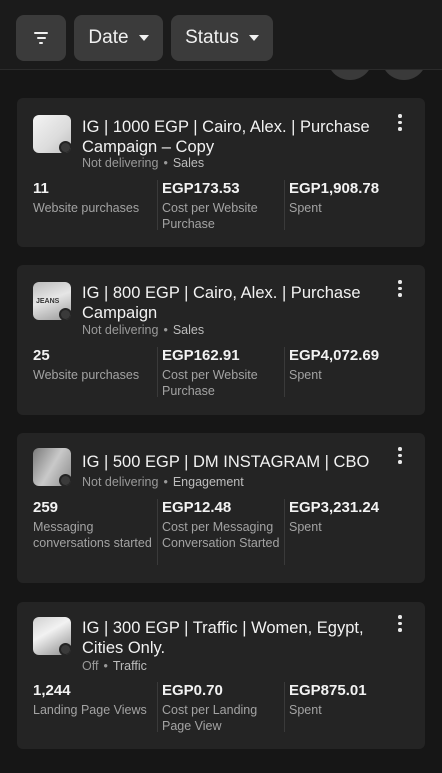 Image resolution: width=442 pixels, height=773 pixels. I want to click on filter-icon, so click(41, 38).